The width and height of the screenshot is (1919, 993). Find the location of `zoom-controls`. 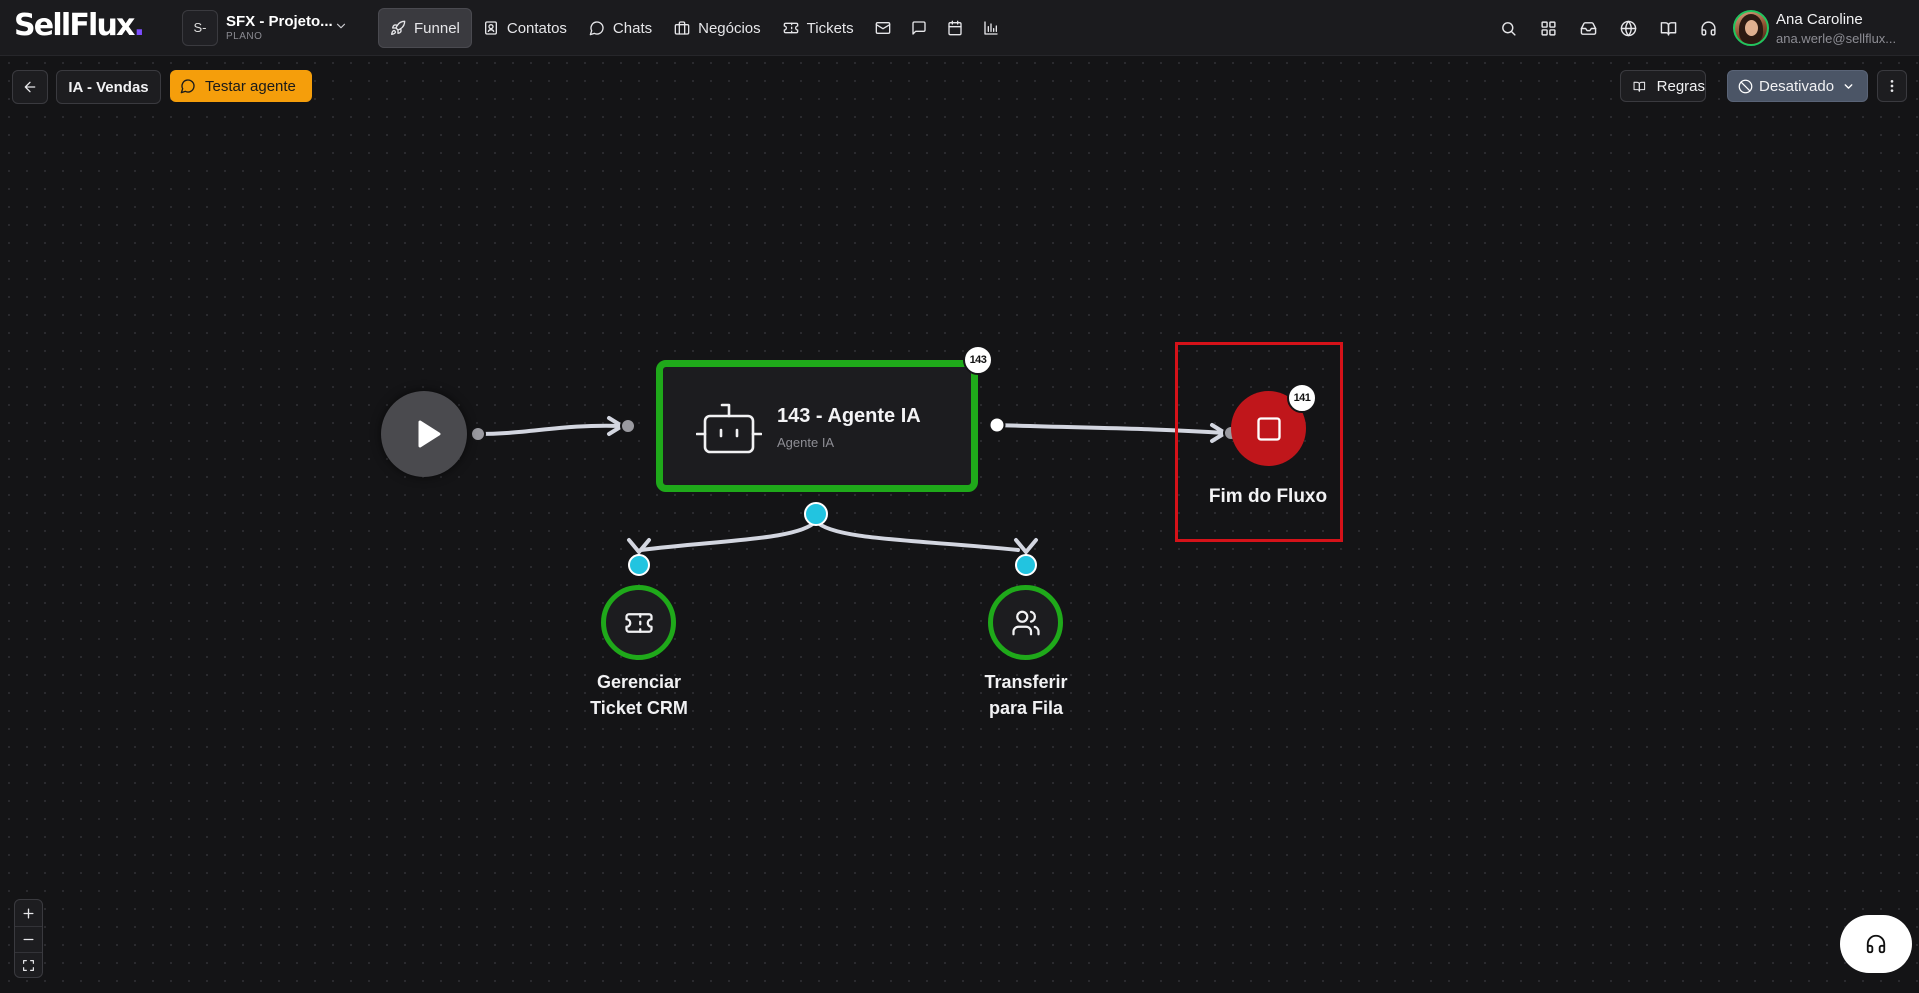

zoom-controls is located at coordinates (28, 938).